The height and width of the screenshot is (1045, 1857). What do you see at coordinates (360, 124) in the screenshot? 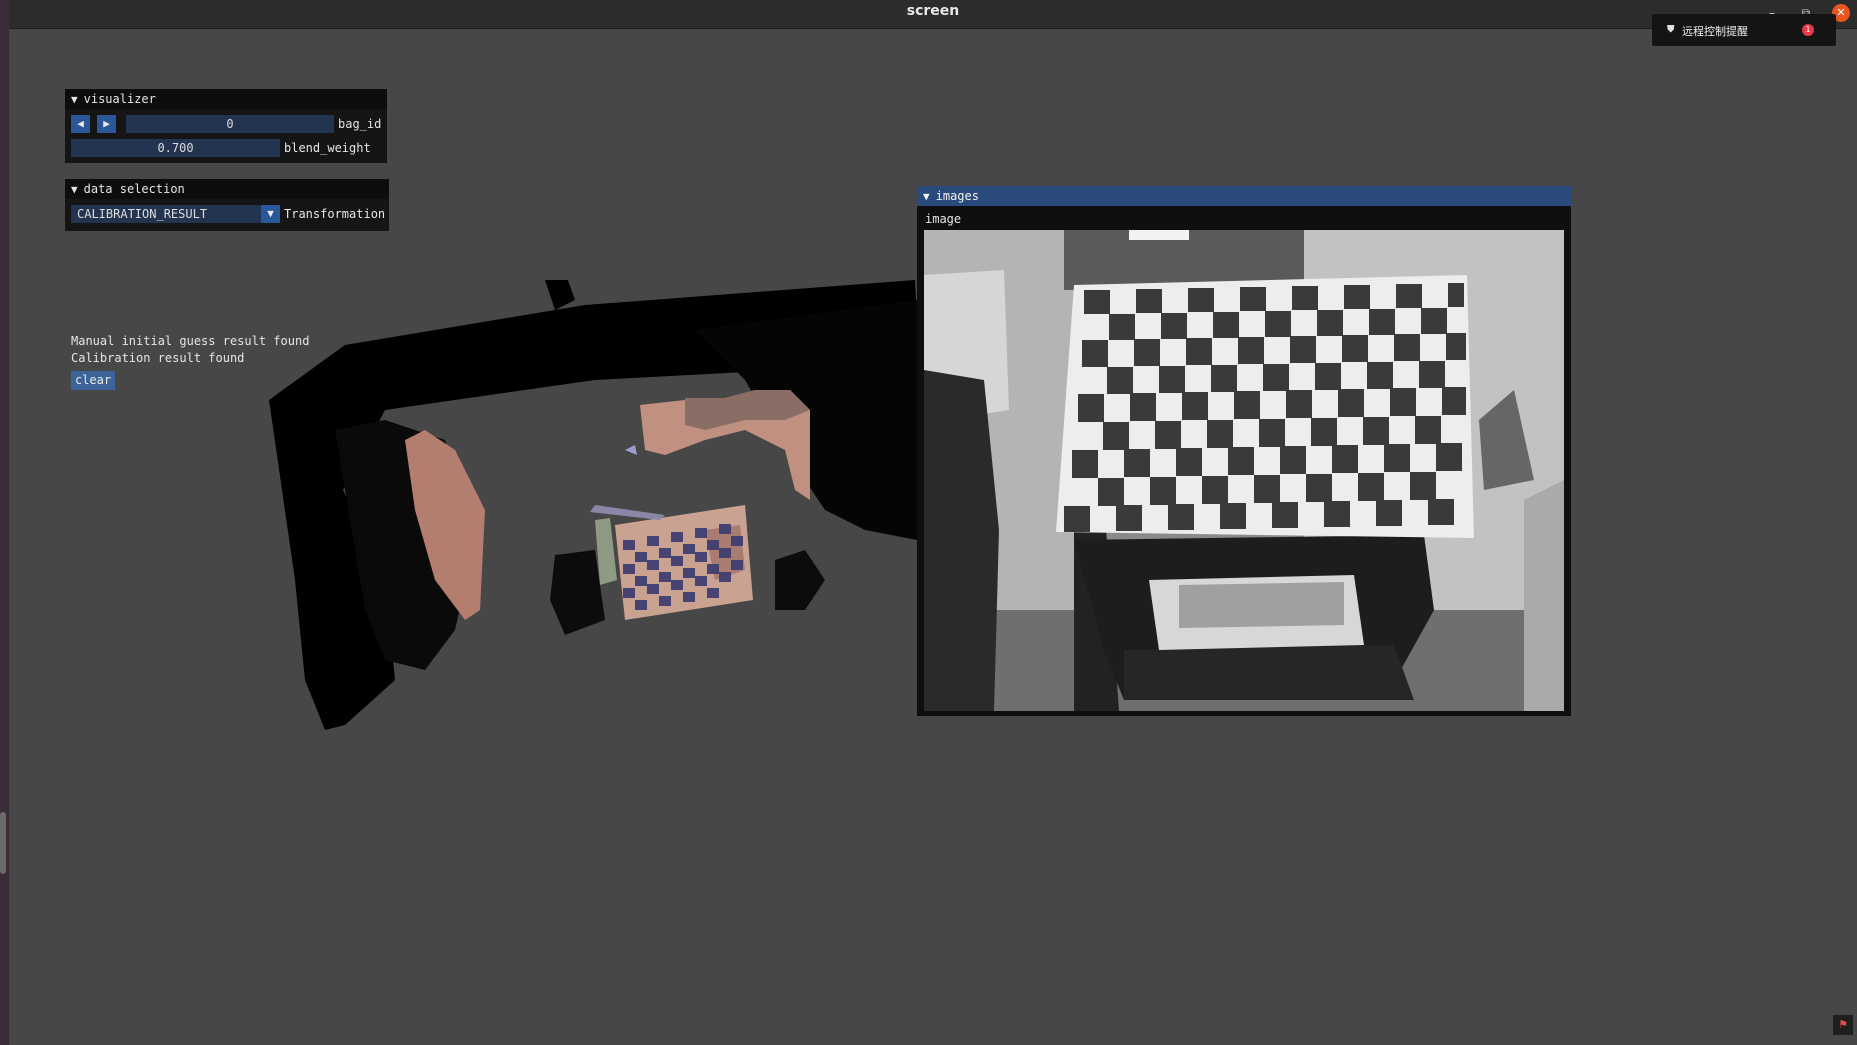
I see `bag-id-label: bag_id` at bounding box center [360, 124].